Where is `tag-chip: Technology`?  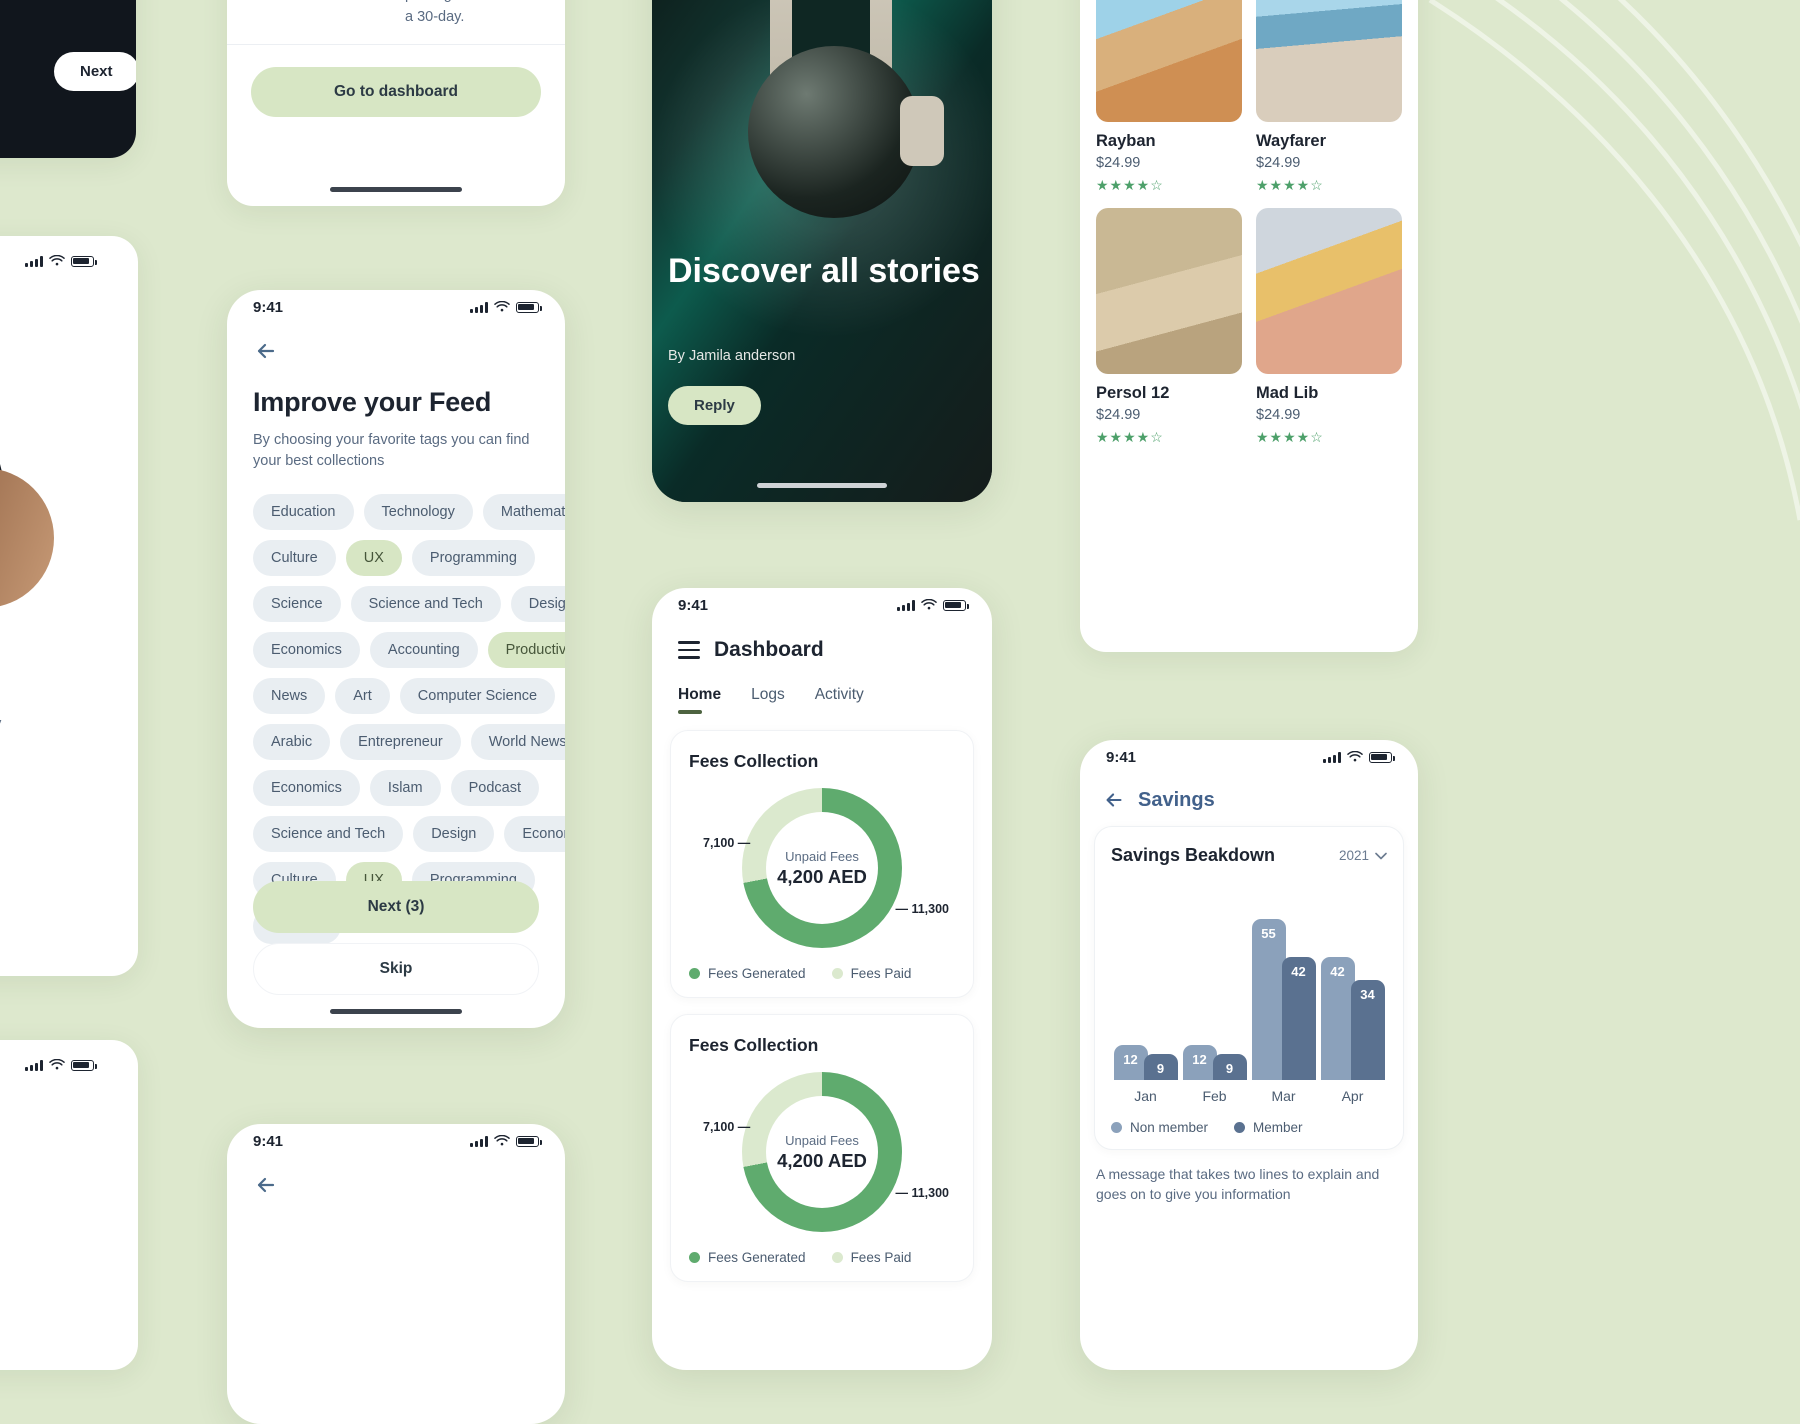
tag-chip: Technology is located at coordinates (418, 512).